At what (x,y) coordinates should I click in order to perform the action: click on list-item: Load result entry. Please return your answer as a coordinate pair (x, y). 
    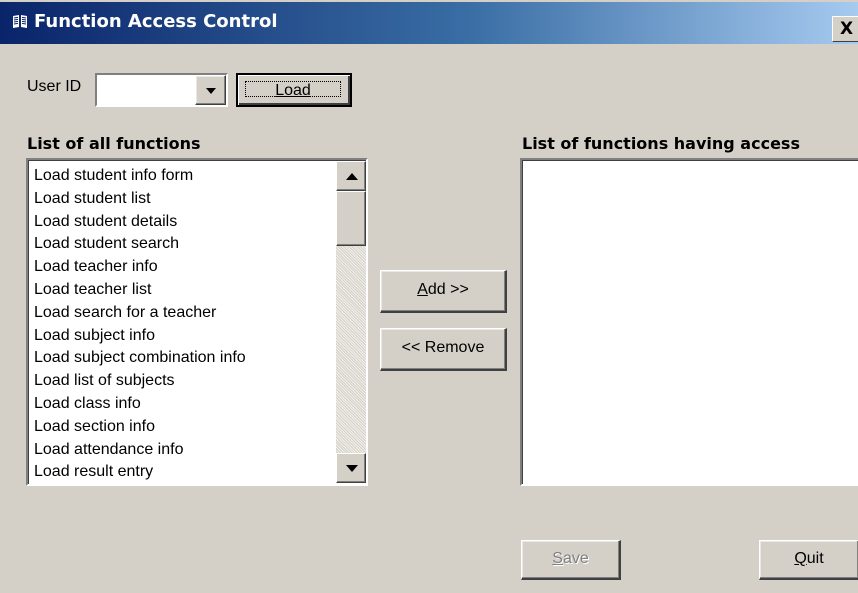
    Looking at the image, I should click on (184, 472).